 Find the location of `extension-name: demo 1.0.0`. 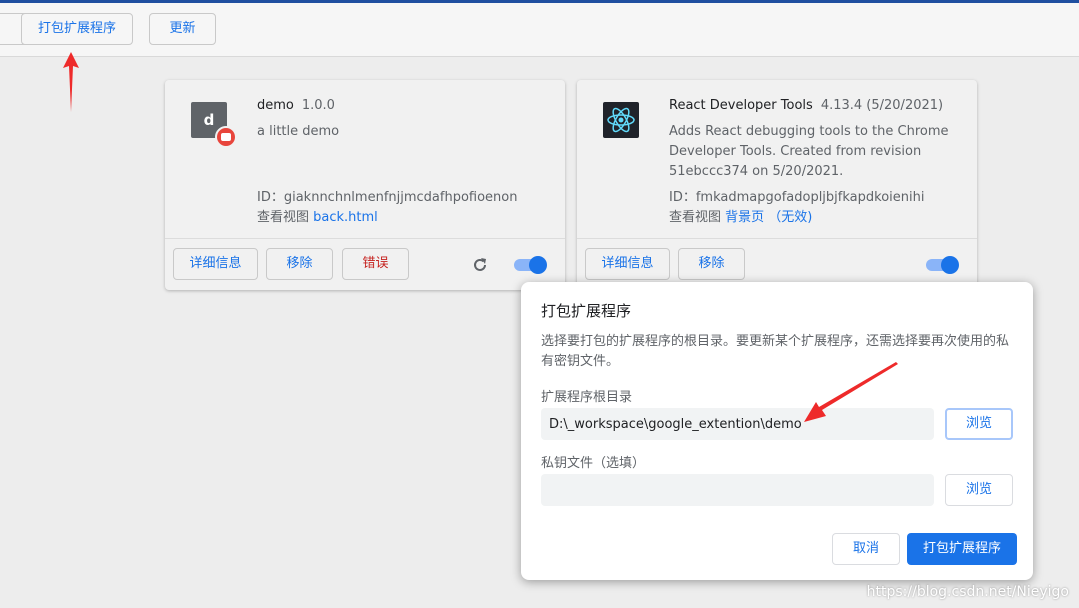

extension-name: demo 1.0.0 is located at coordinates (296, 105).